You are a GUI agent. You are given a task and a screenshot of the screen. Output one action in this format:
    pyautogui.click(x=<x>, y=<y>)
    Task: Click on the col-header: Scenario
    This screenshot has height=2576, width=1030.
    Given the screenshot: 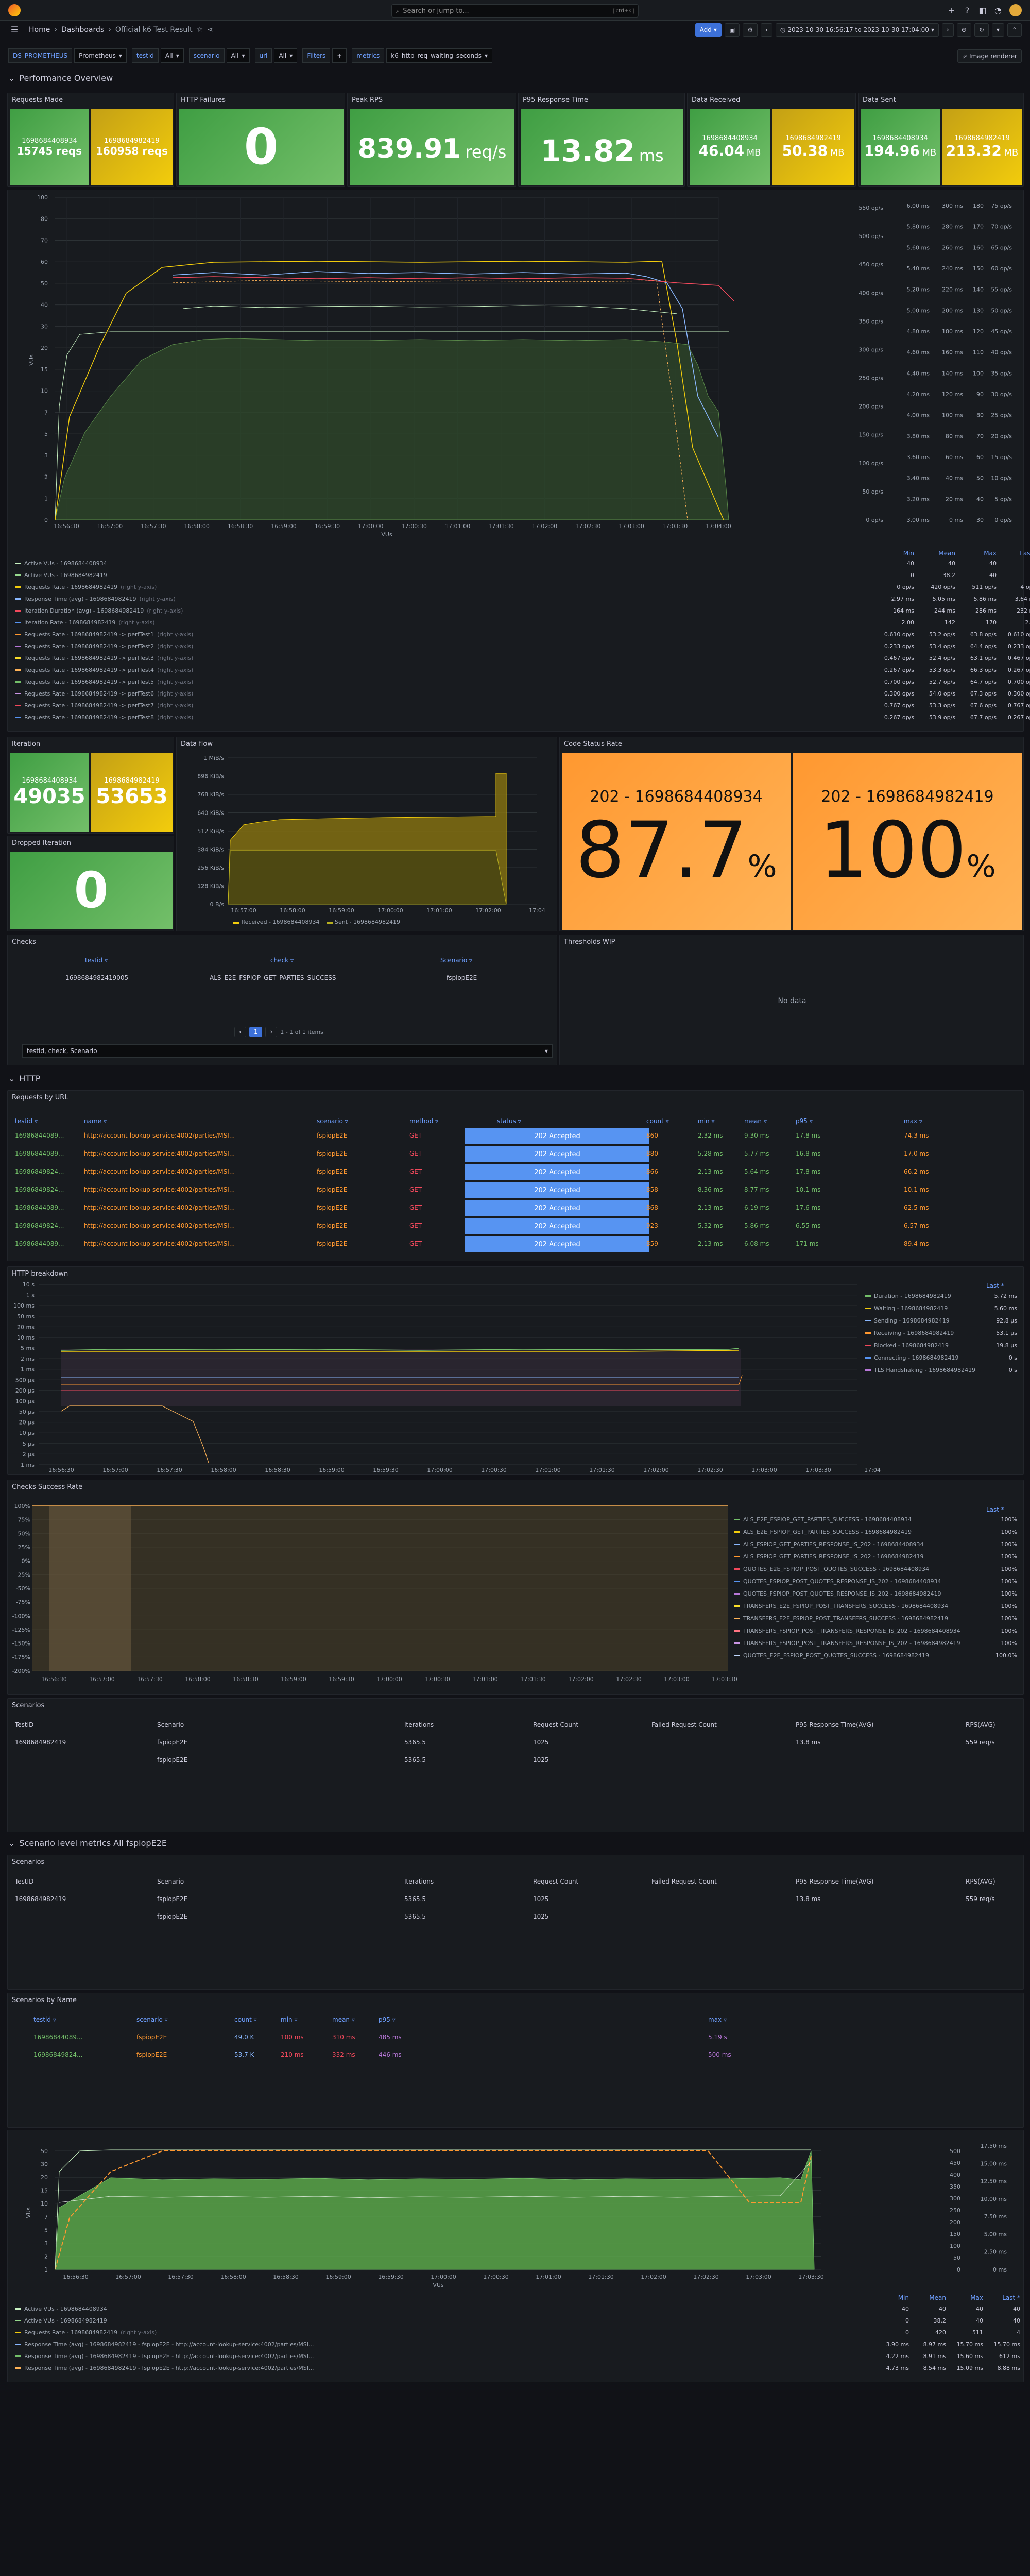 What is the action you would take?
    pyautogui.click(x=170, y=1881)
    